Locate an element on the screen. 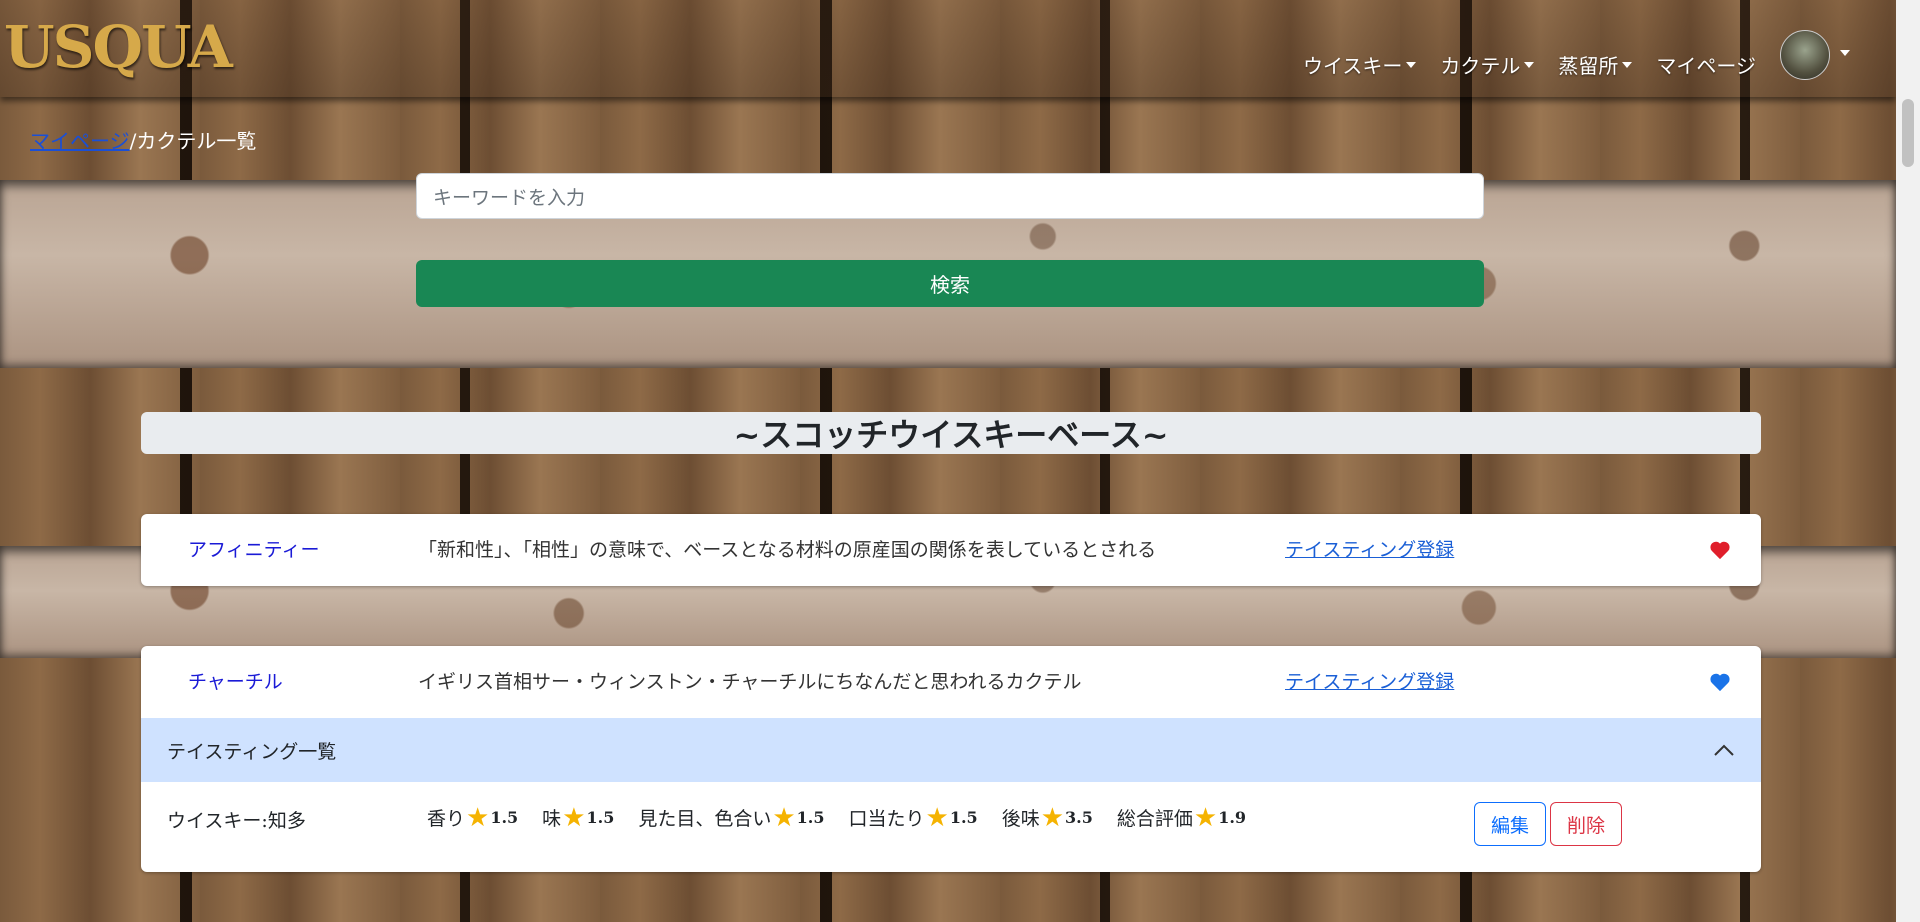 The height and width of the screenshot is (922, 1920). user-avatar is located at coordinates (1805, 55).